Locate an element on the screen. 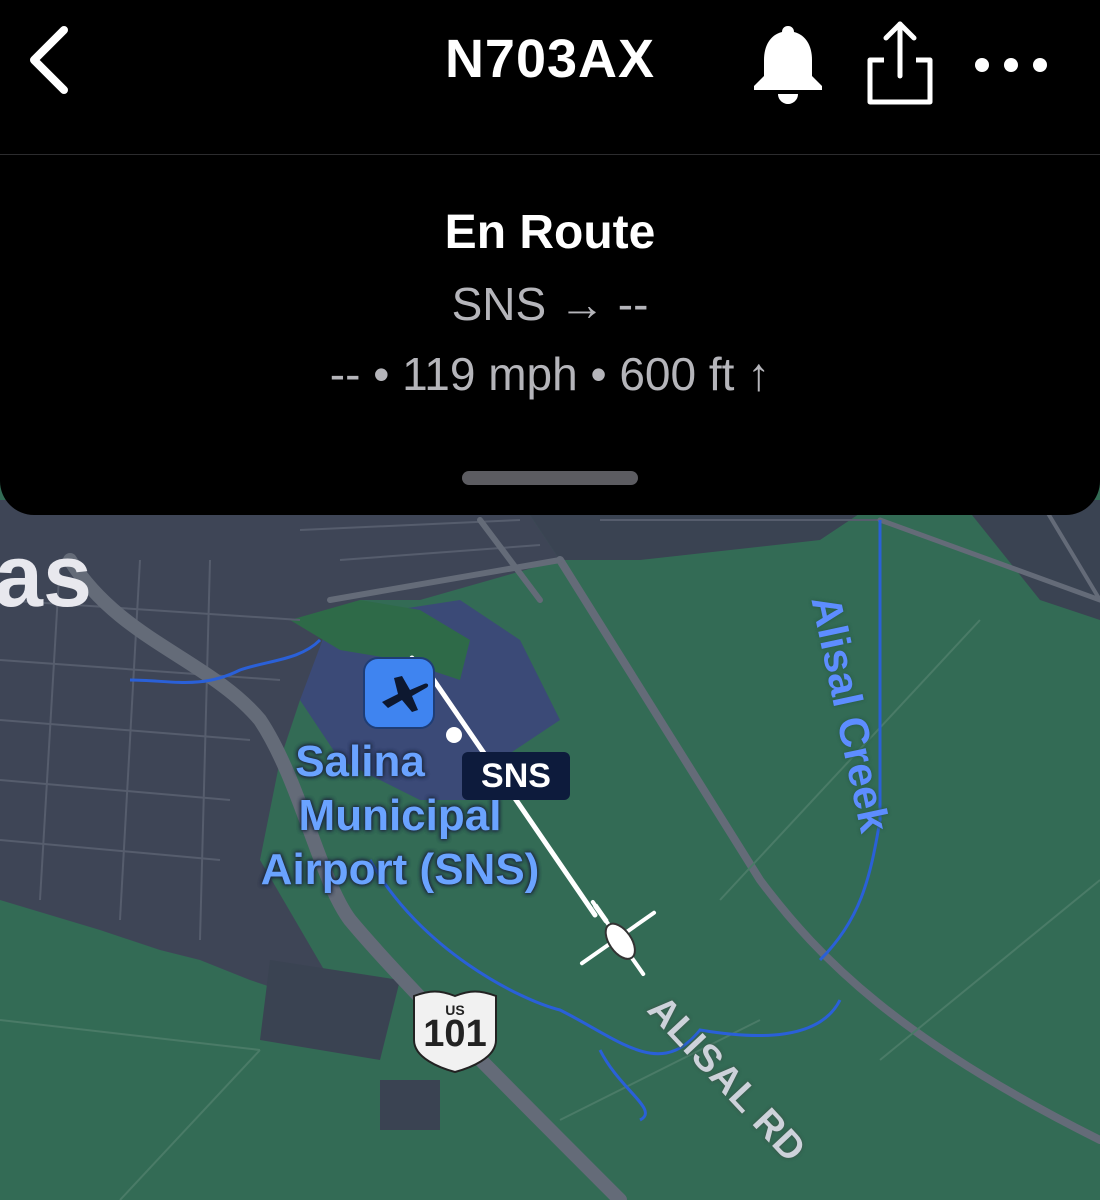 This screenshot has height=1200, width=1100. notifications-button is located at coordinates (788, 63).